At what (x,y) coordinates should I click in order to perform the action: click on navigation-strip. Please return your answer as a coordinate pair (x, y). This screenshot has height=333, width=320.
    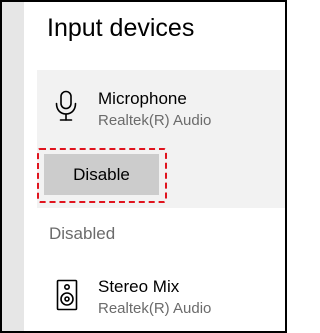
    Looking at the image, I should click on (13, 166).